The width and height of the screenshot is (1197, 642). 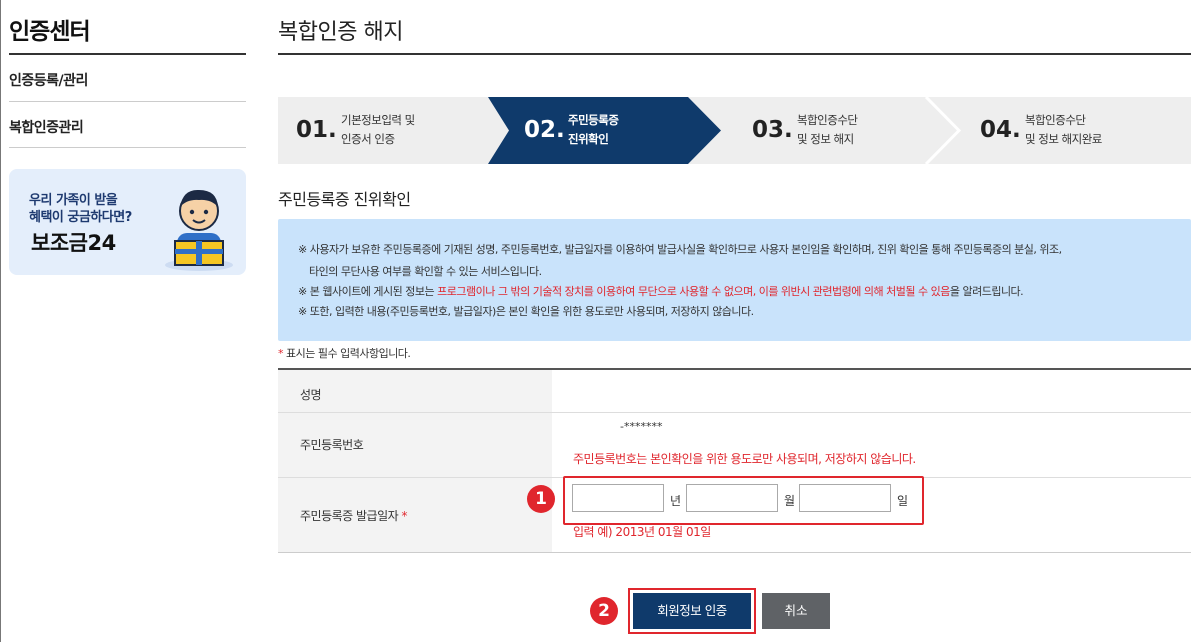 I want to click on step-label-line2: 및 정보 해지, so click(x=825, y=139).